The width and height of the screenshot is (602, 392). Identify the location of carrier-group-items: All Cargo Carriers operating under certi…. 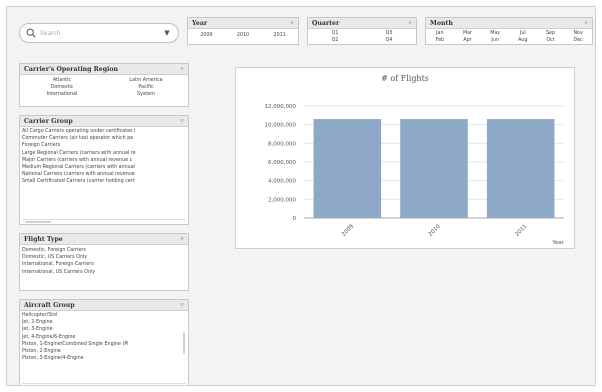
(104, 157).